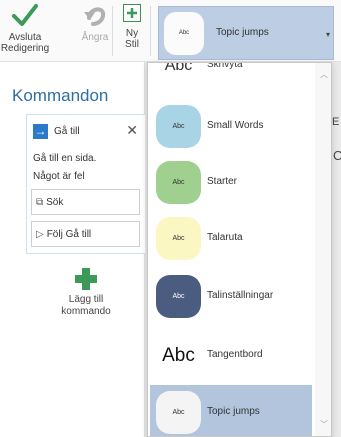 This screenshot has width=341, height=437. I want to click on plus-icon, so click(86, 279).